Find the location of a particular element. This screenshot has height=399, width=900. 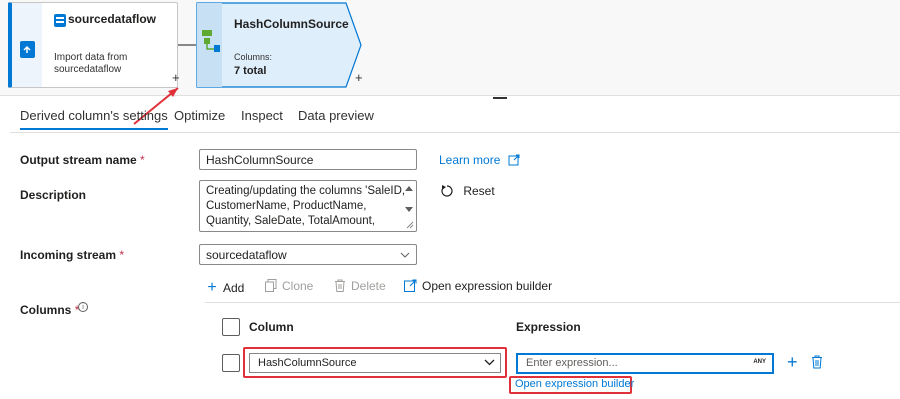

learn-more-link: Learn more is located at coordinates (479, 160).